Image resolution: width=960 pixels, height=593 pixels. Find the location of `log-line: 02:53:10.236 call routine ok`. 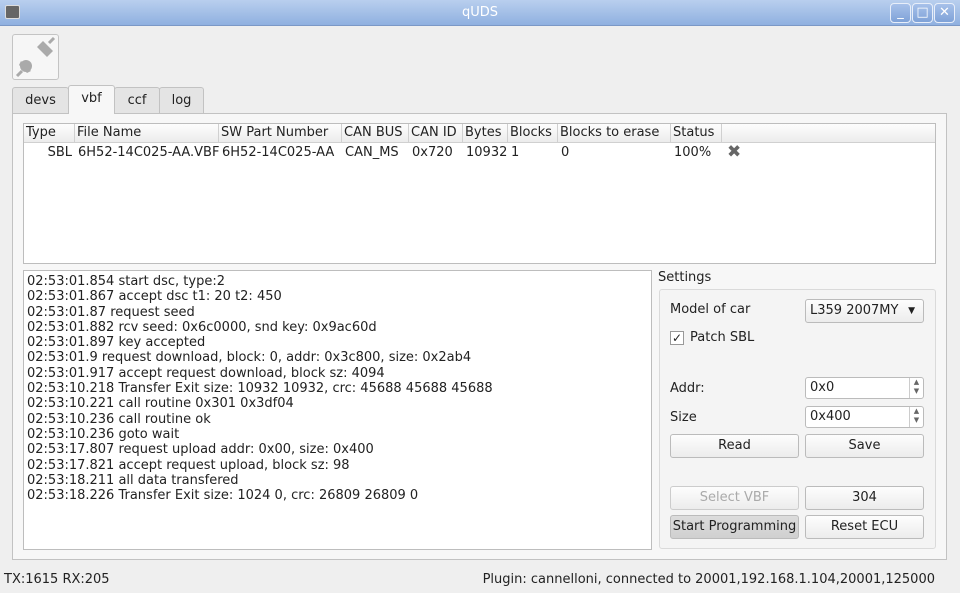

log-line: 02:53:10.236 call routine ok is located at coordinates (119, 419).